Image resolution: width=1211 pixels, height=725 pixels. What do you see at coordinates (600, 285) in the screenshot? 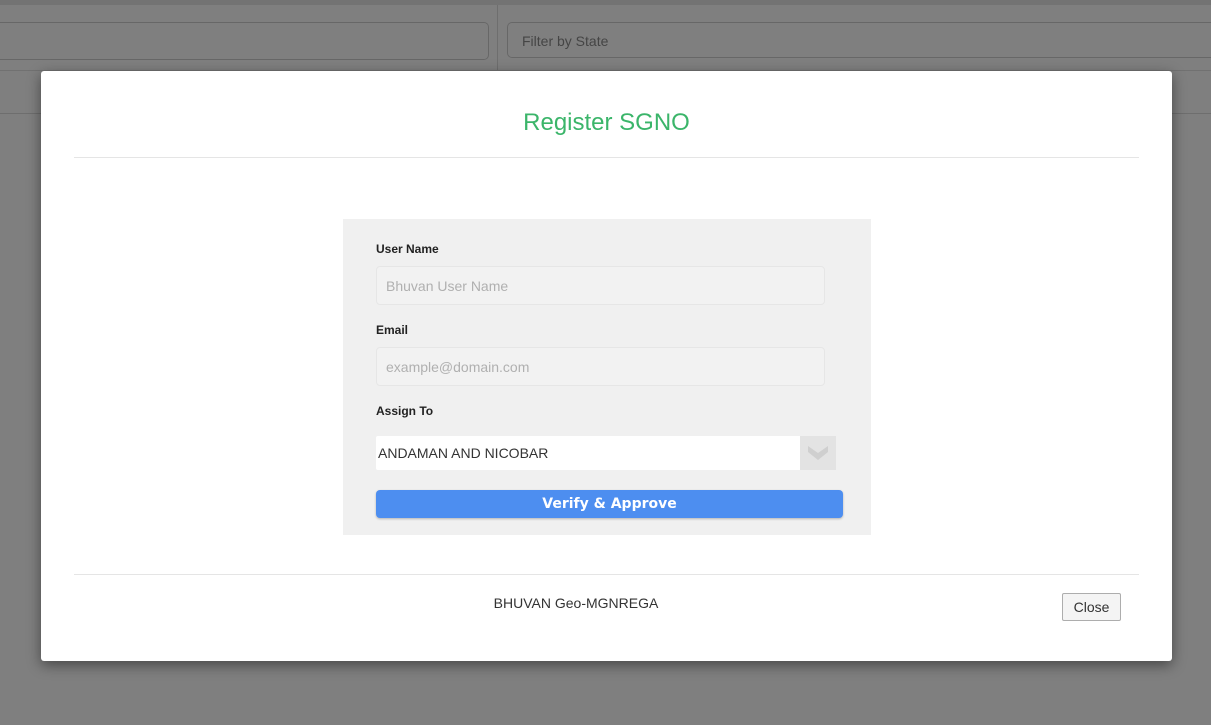
I see `username-input` at bounding box center [600, 285].